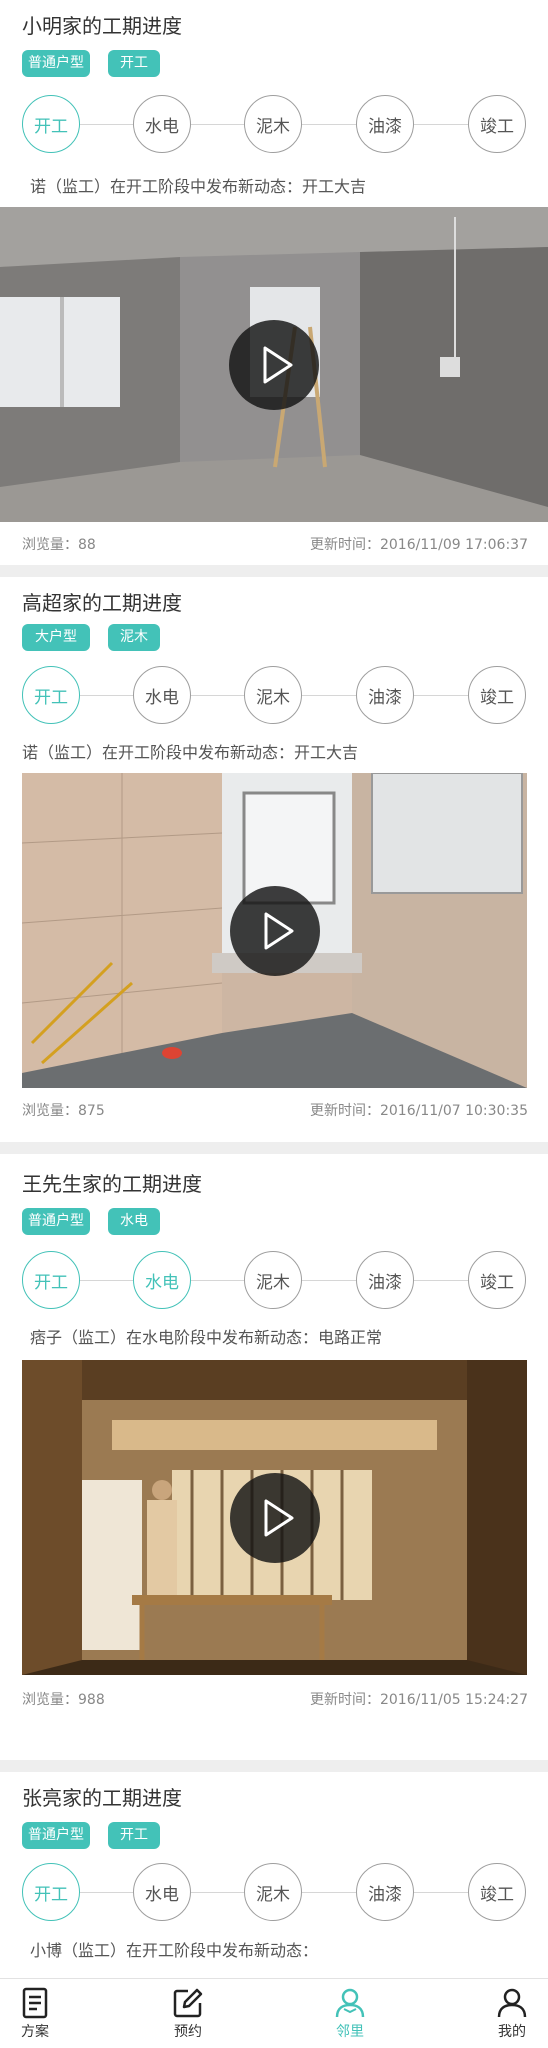 This screenshot has height=2048, width=548. I want to click on card-meta: 浏览量：875 更新时间：2016/11/07 10:30:35, so click(275, 1110).